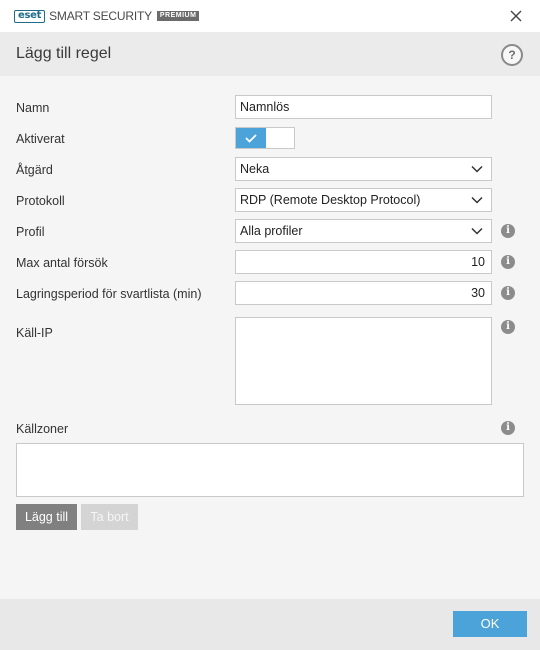  I want to click on source-ip-label: Käll-IP, so click(34, 333).